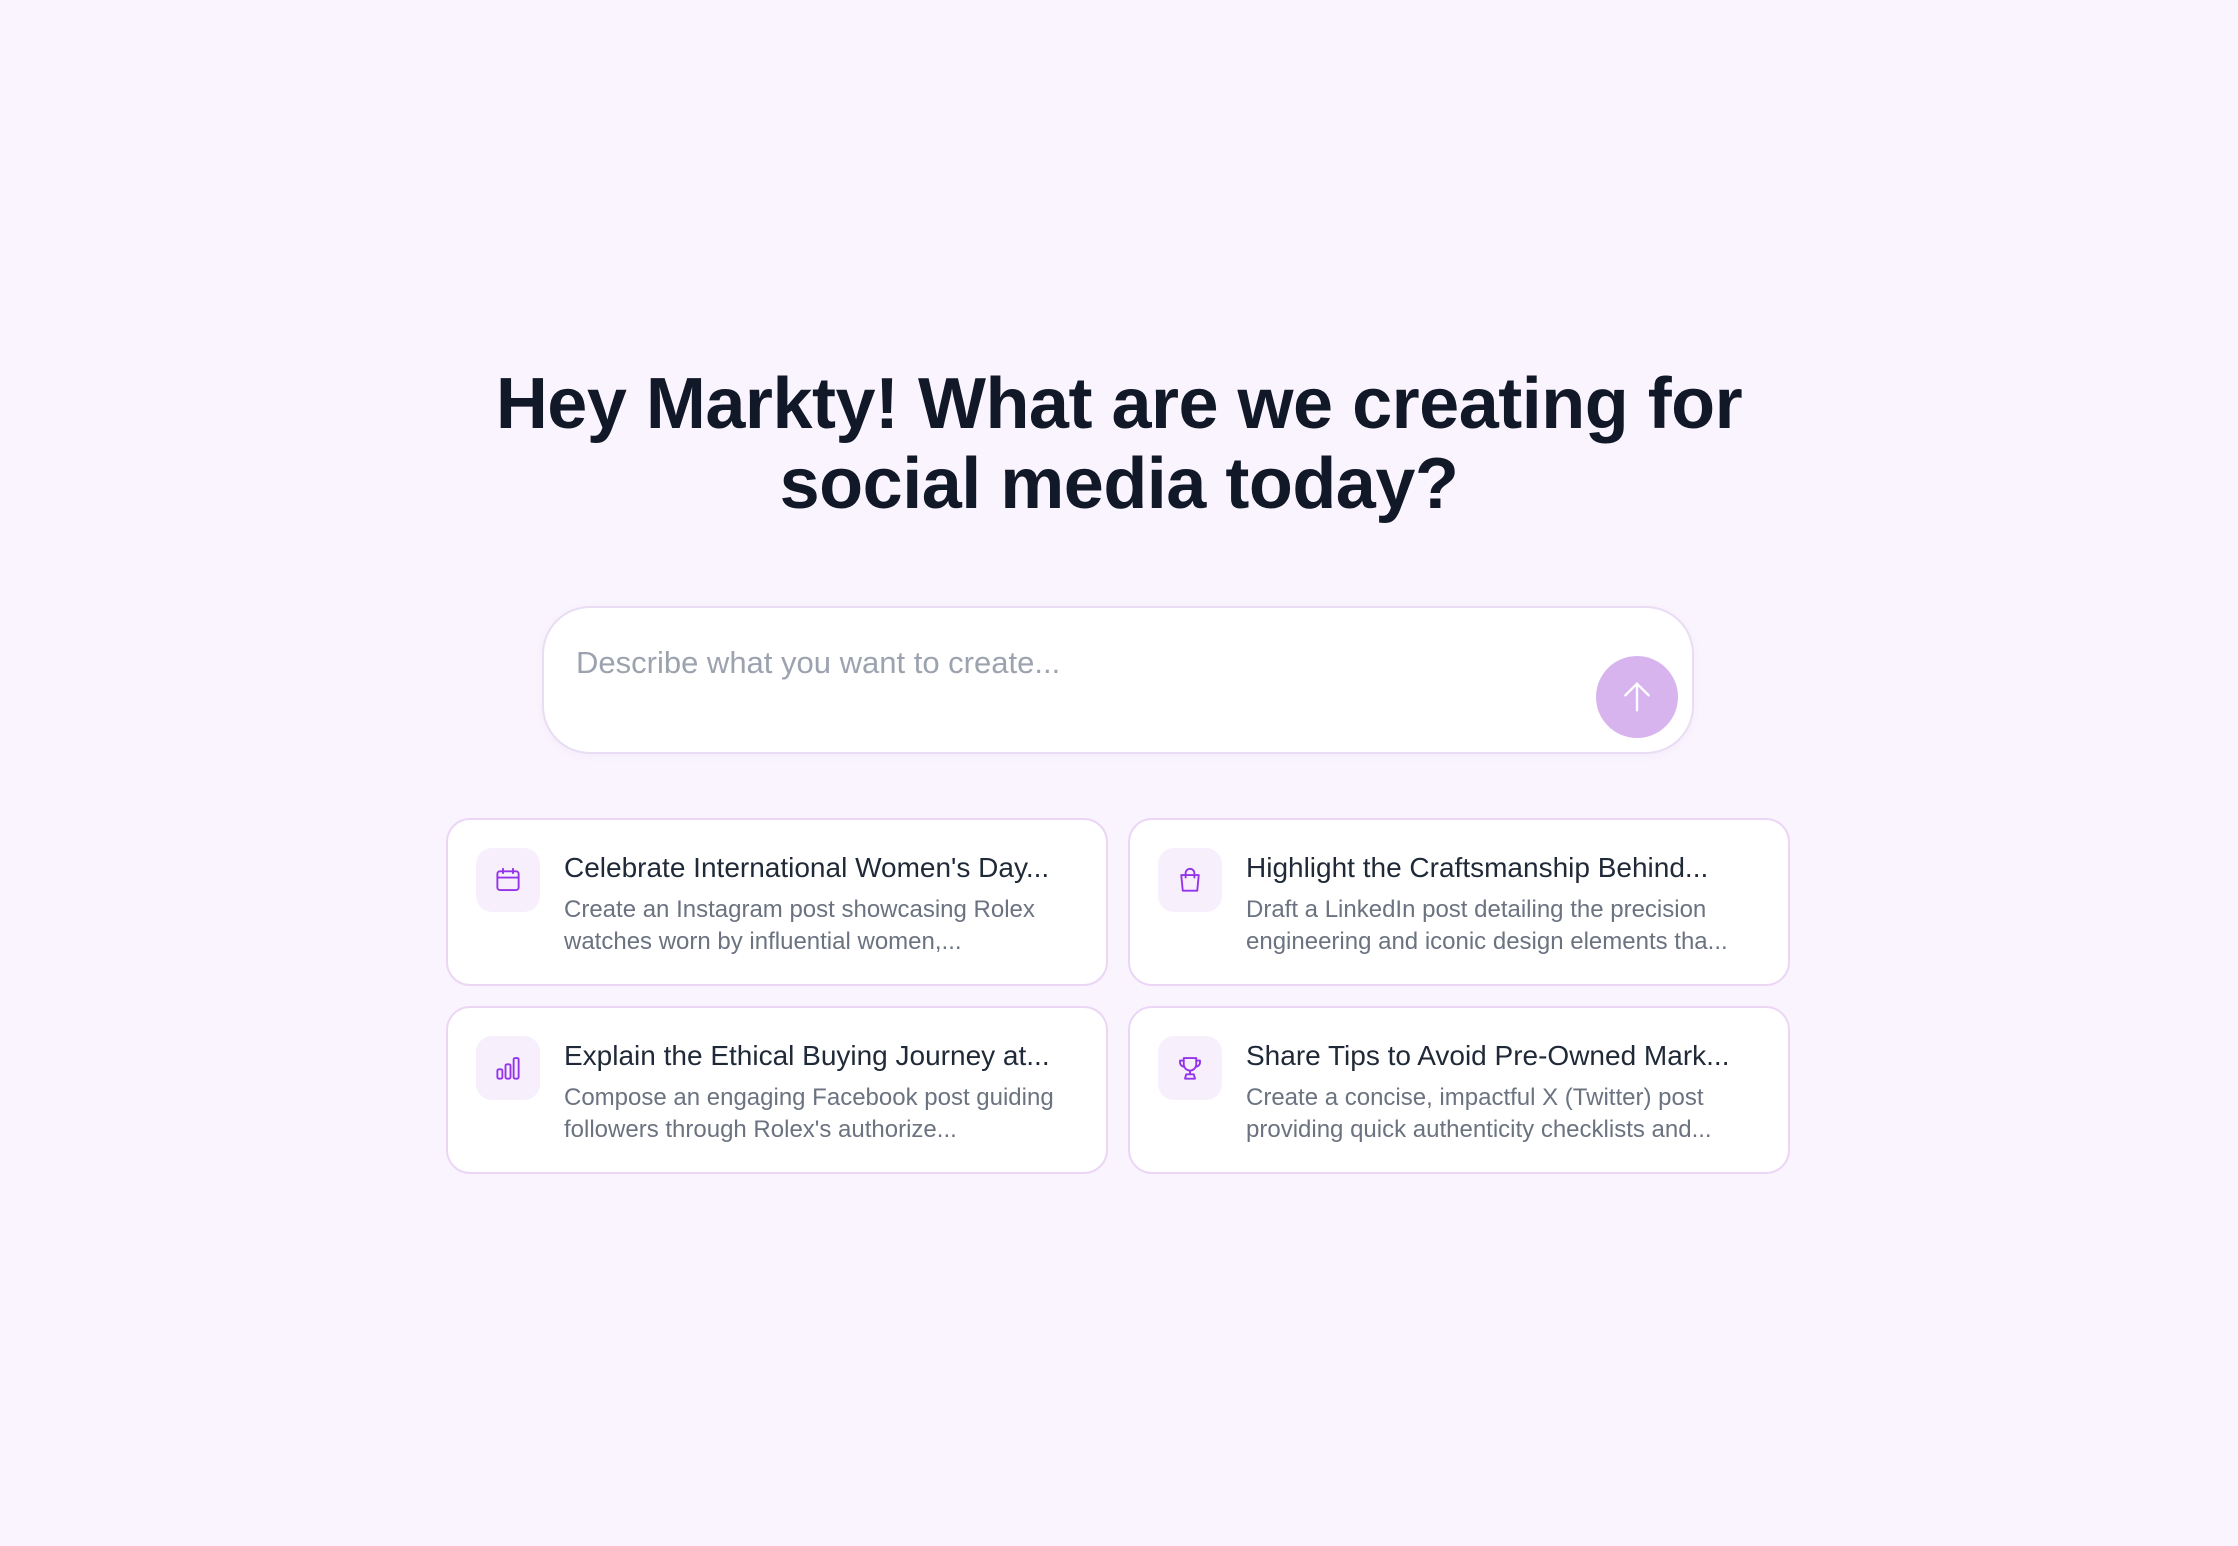 The height and width of the screenshot is (1546, 2238). What do you see at coordinates (508, 1068) in the screenshot?
I see `bar-chart-icon` at bounding box center [508, 1068].